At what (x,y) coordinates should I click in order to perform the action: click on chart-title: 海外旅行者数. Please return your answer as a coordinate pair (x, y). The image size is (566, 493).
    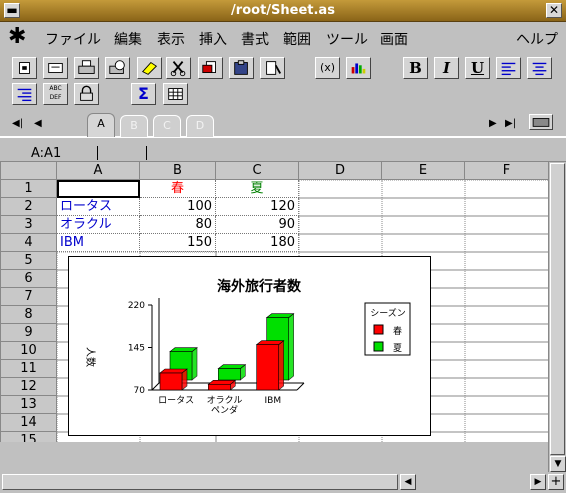
    Looking at the image, I should click on (259, 286).